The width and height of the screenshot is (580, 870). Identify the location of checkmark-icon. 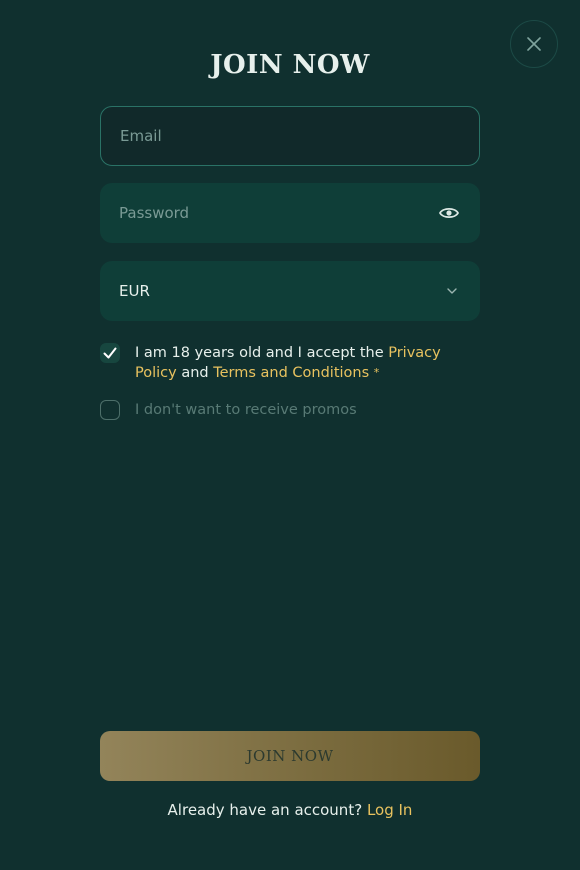
(110, 353).